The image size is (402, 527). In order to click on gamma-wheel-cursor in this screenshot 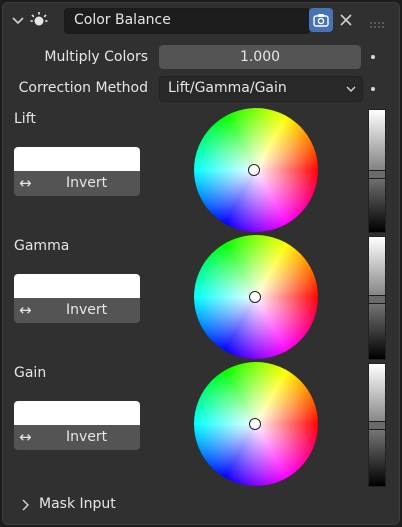, I will do `click(255, 297)`.